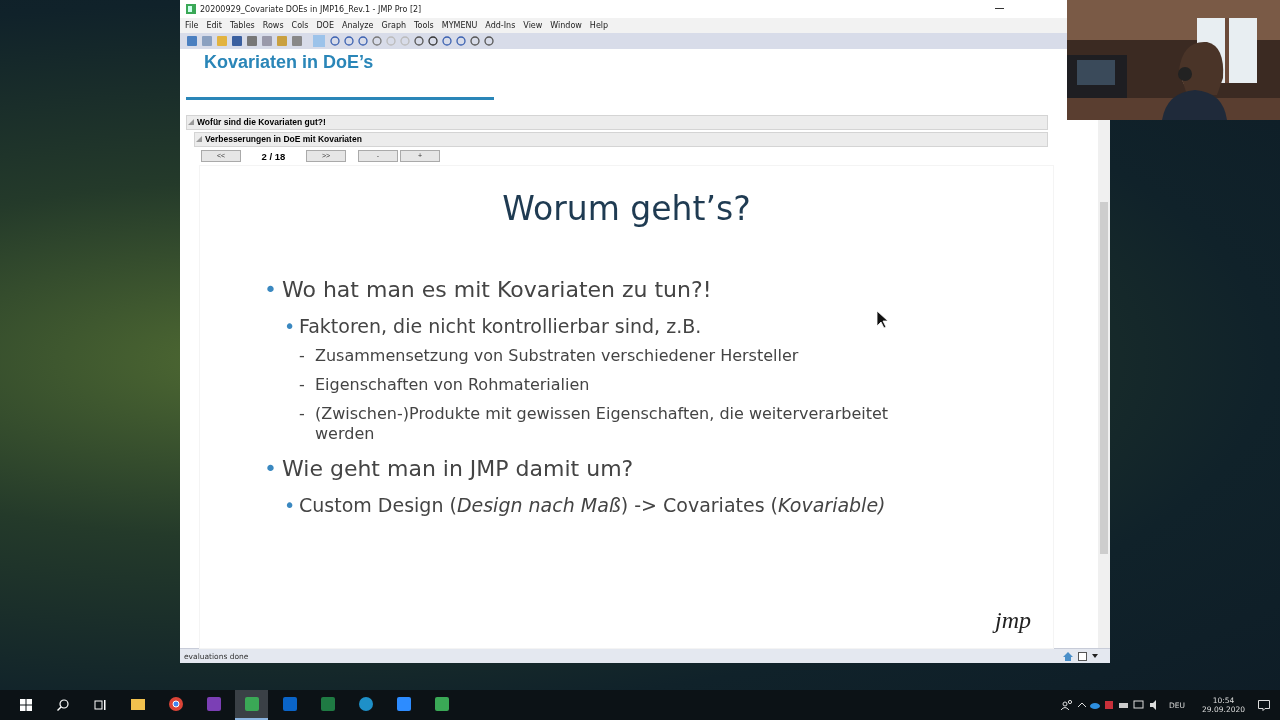 This screenshot has height=720, width=1280. Describe the element at coordinates (289, 63) in the screenshot. I see `report-title: Kovariaten in DoE’s` at that location.